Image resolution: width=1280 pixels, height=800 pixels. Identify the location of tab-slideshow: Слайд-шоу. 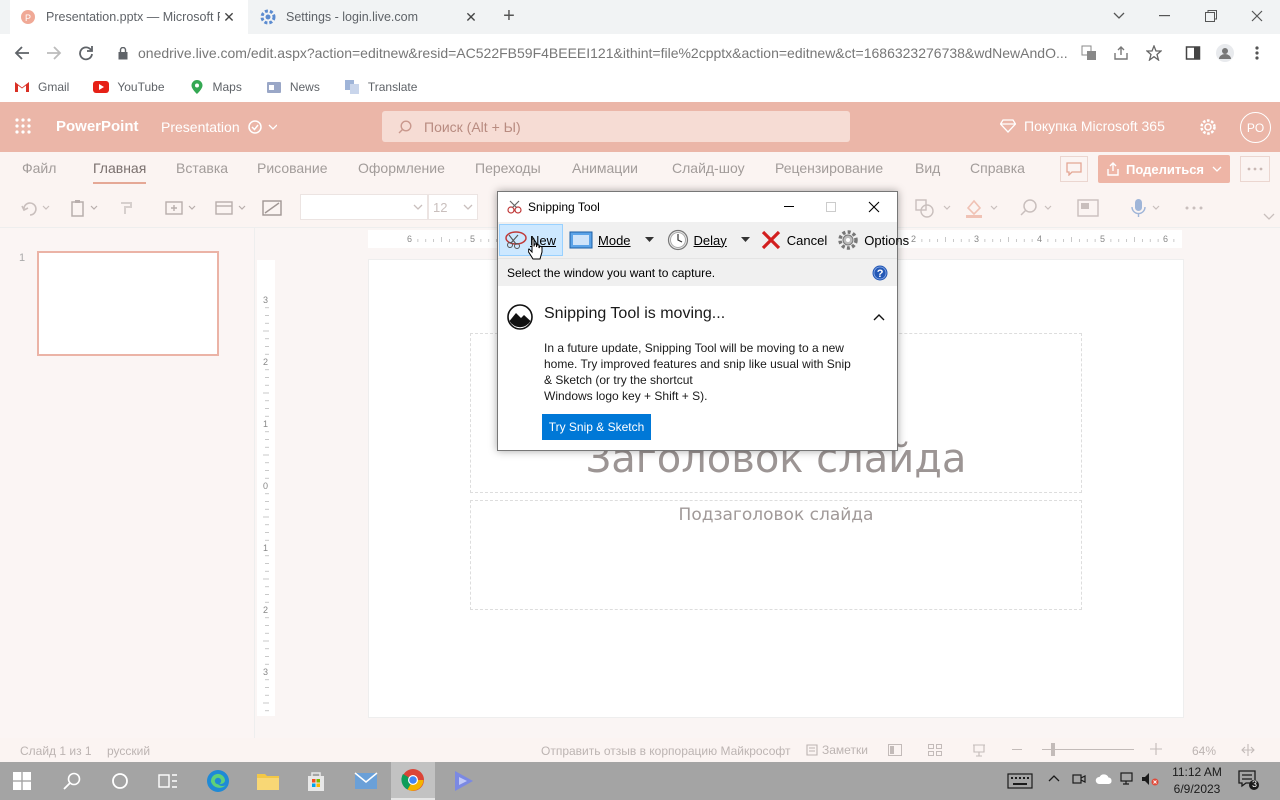
(708, 168).